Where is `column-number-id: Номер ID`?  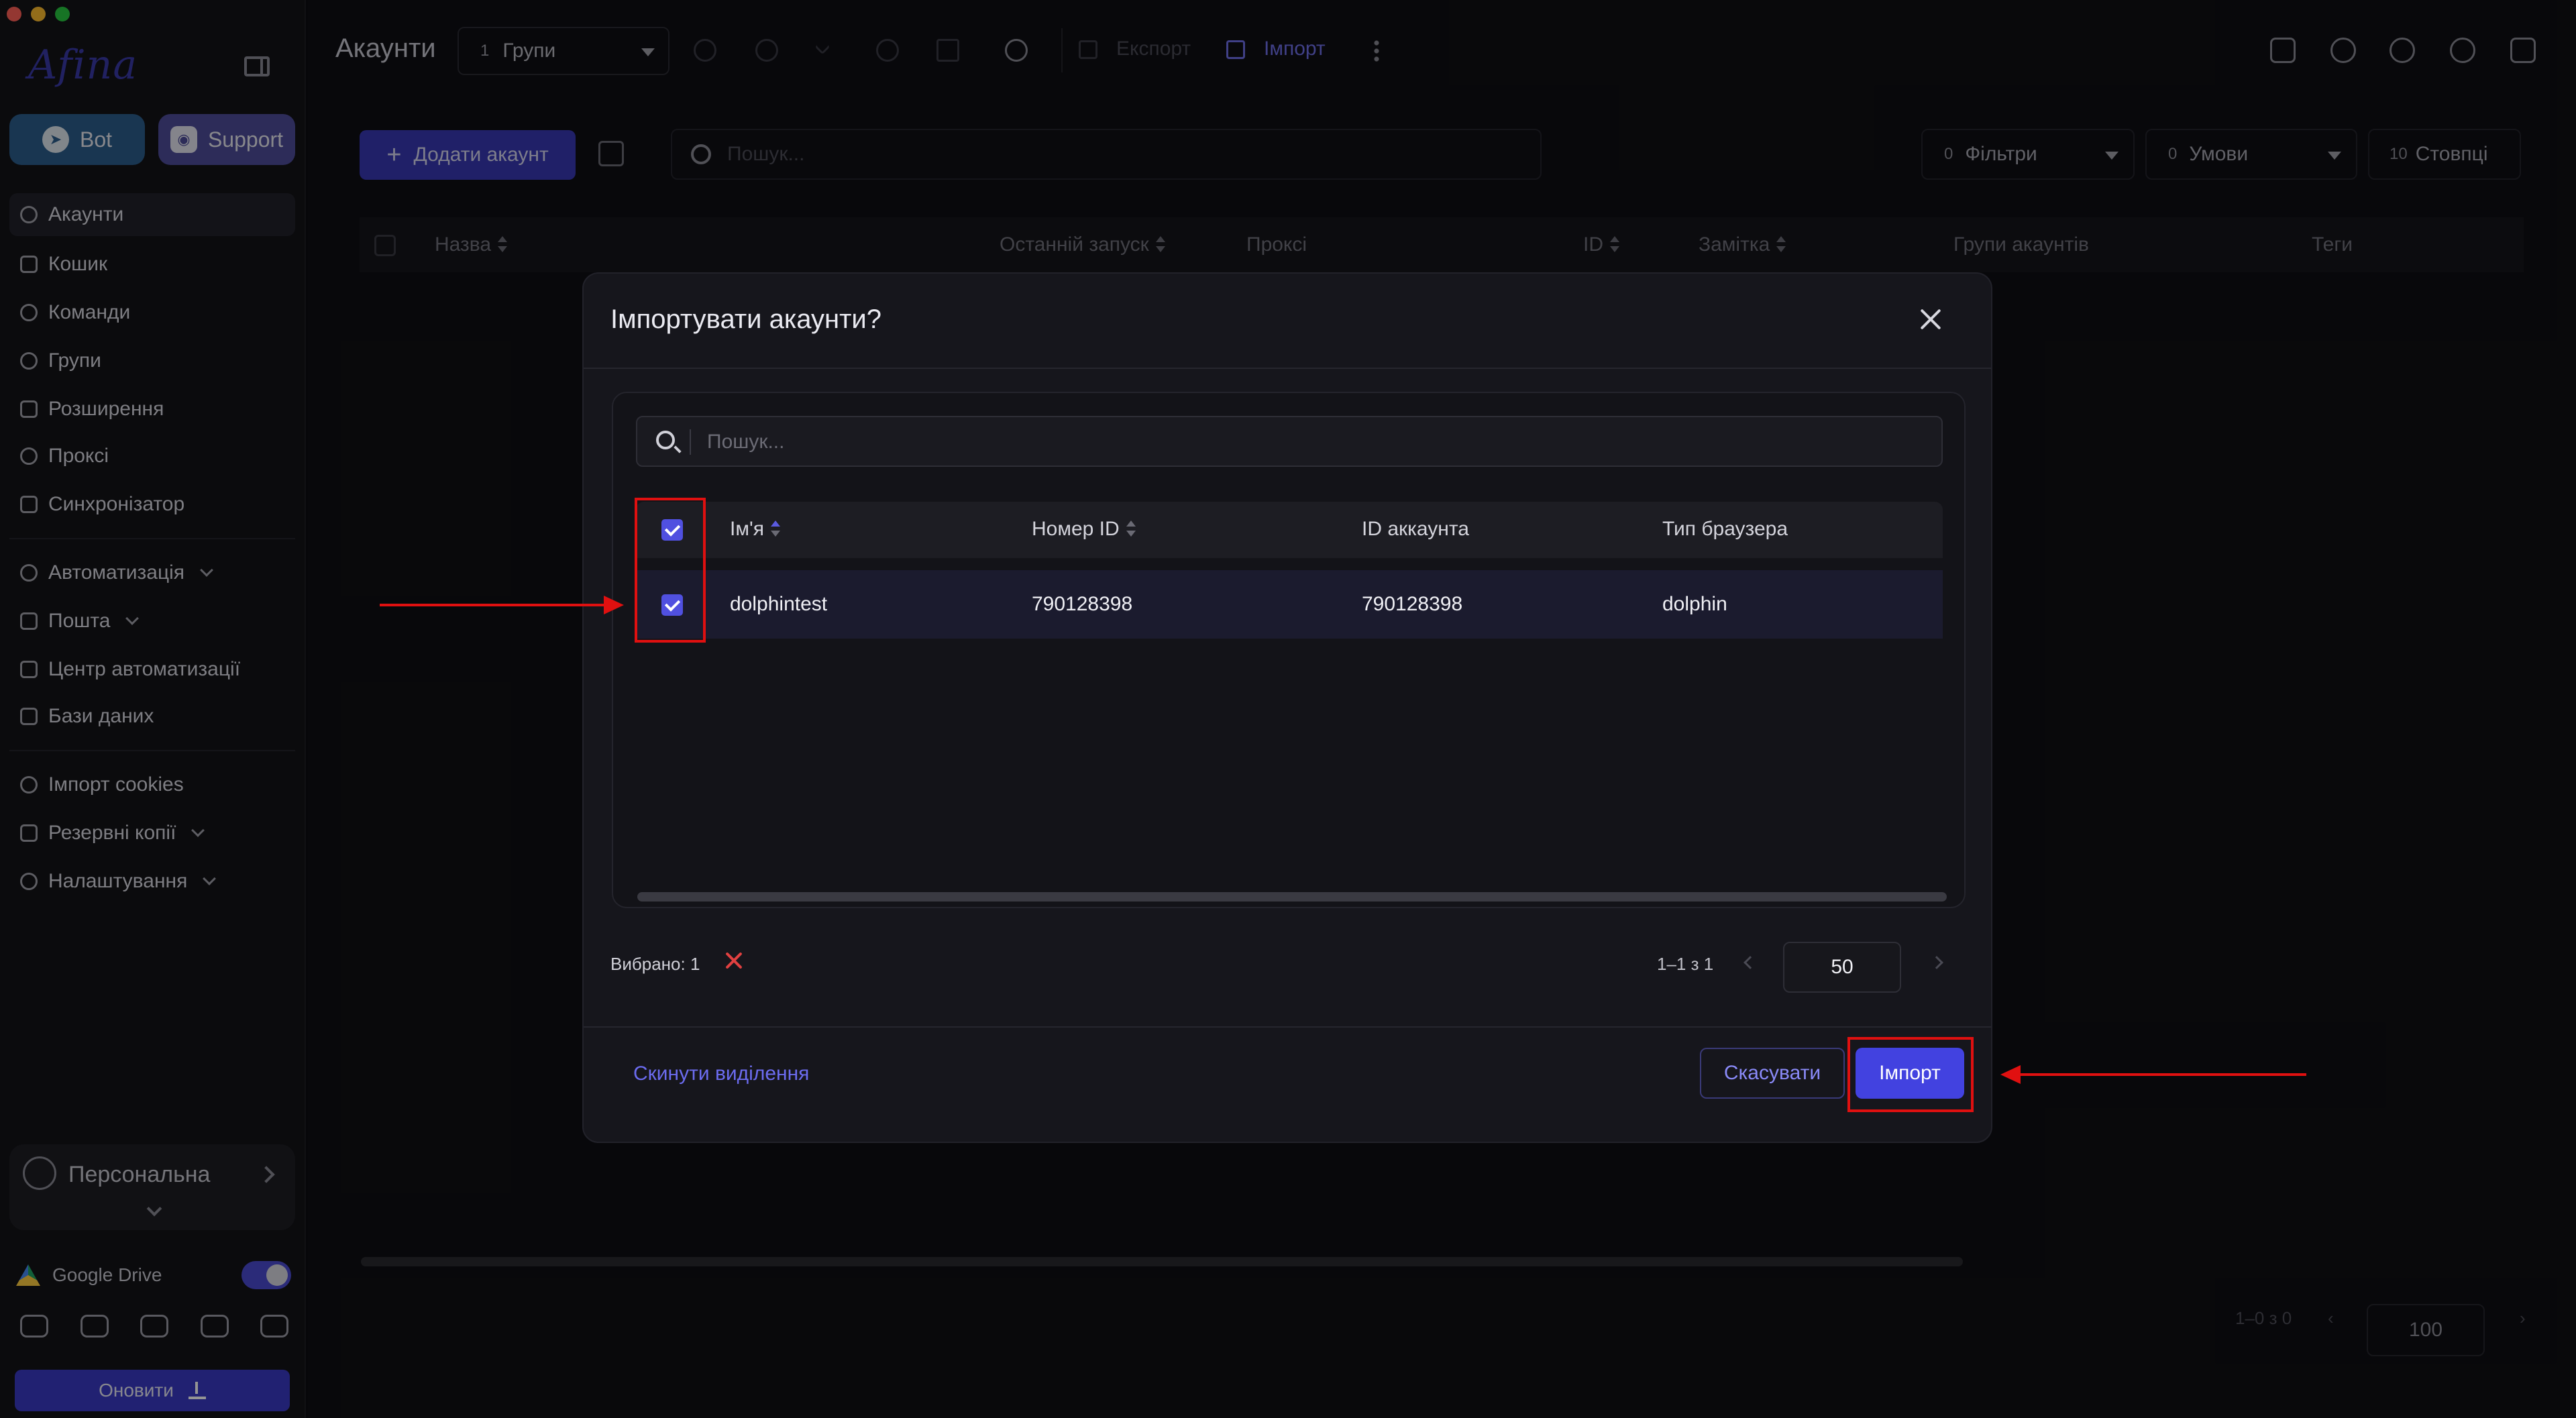 column-number-id: Номер ID is located at coordinates (1084, 529).